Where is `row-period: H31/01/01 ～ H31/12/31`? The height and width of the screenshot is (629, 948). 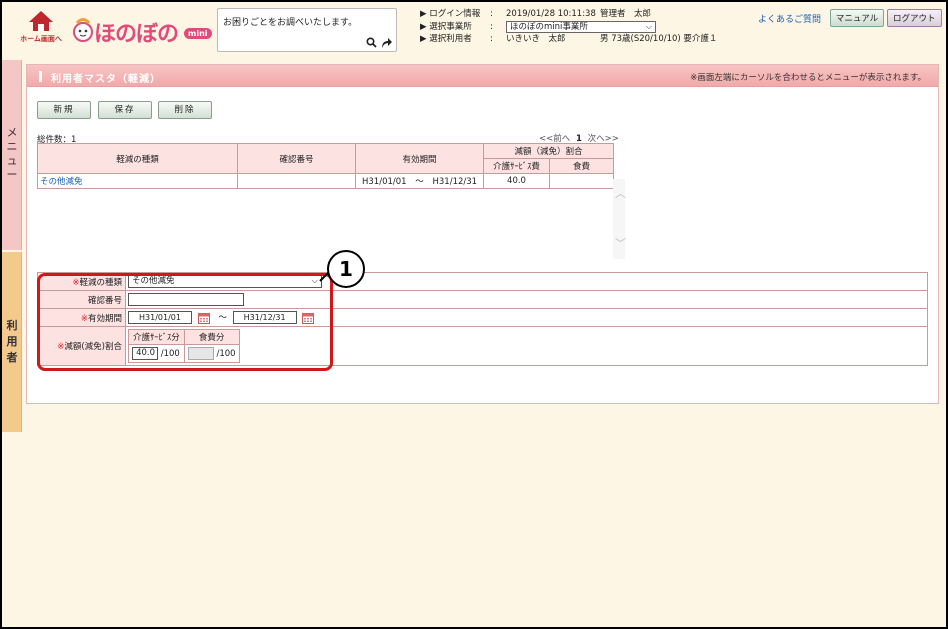 row-period: H31/01/01 ～ H31/12/31 is located at coordinates (419, 181).